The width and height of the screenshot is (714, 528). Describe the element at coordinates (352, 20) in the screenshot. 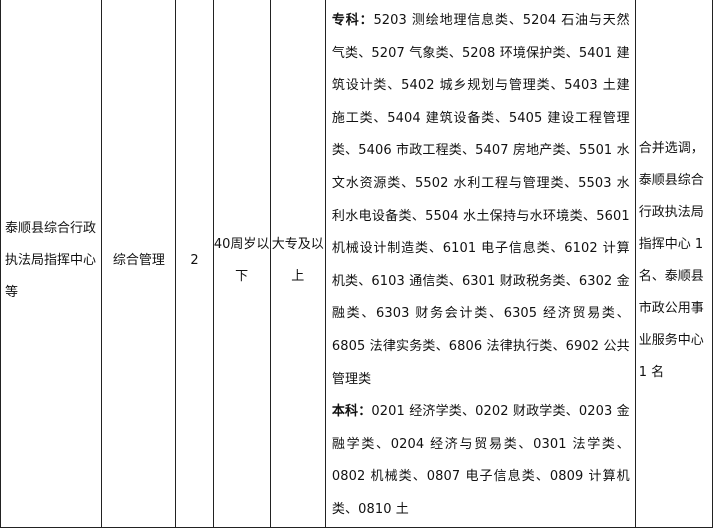

I see `major-zhuanke-label: 专科：` at that location.